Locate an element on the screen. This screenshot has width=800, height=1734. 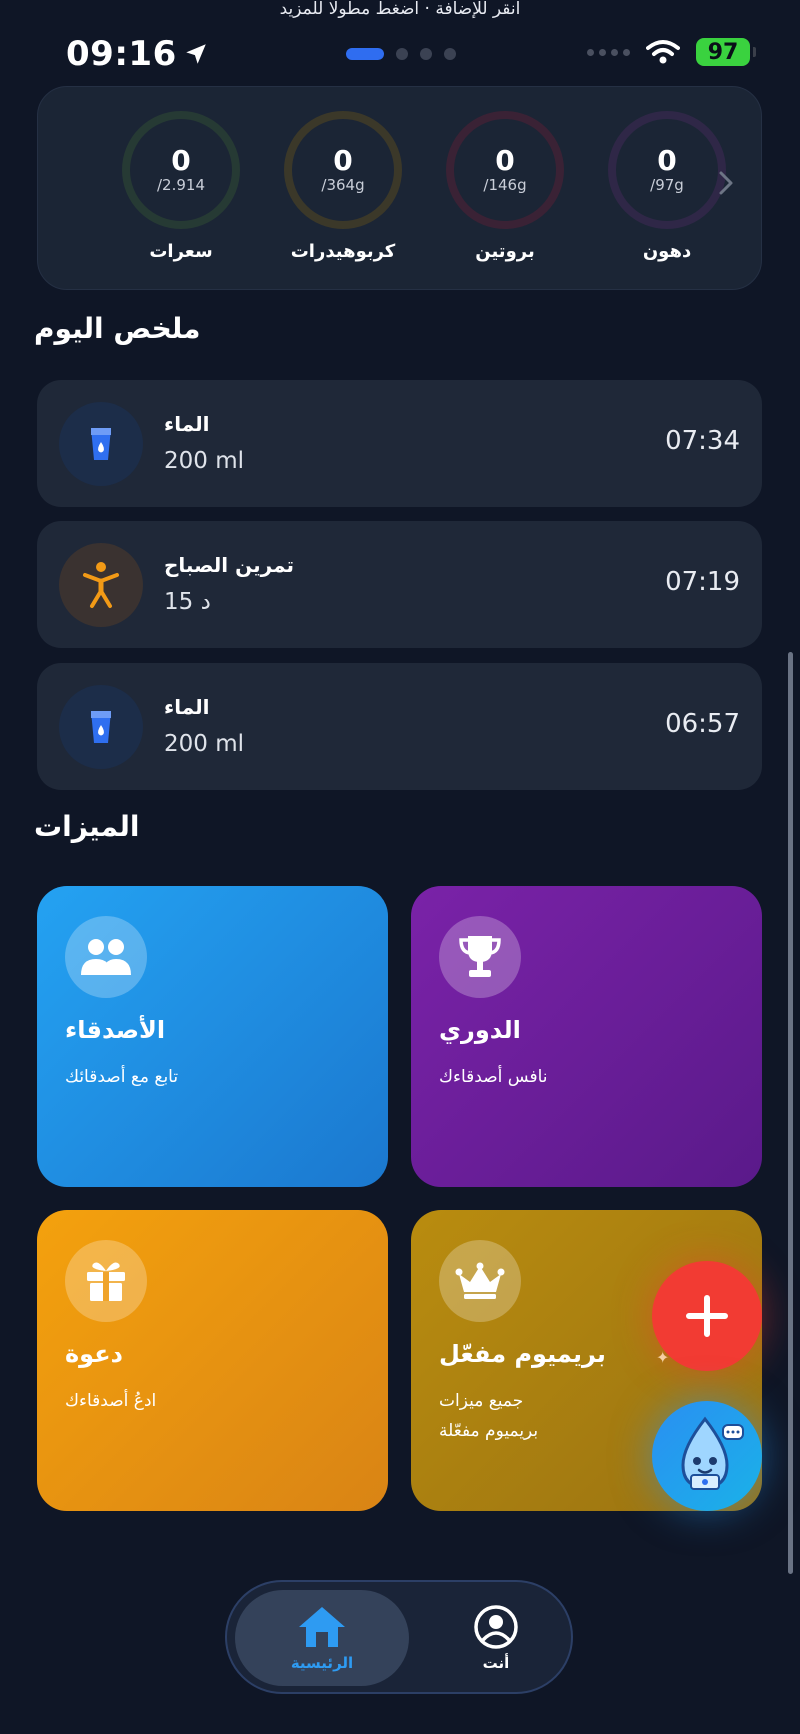
log-entry-detail: 15 د is located at coordinates (187, 602).